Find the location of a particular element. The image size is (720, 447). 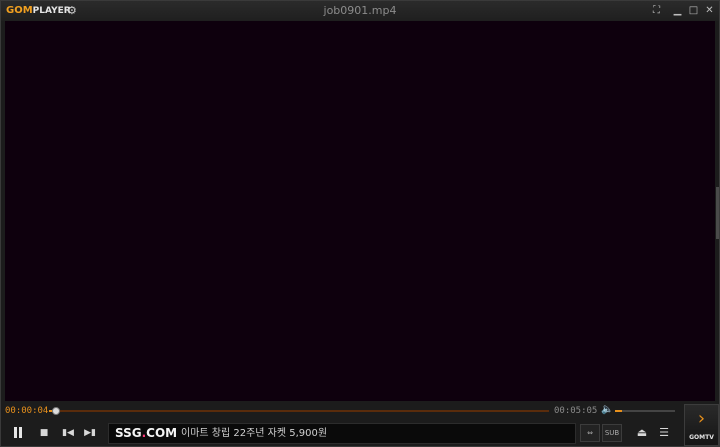

gomtv-label: GOMTV is located at coordinates (701, 437).